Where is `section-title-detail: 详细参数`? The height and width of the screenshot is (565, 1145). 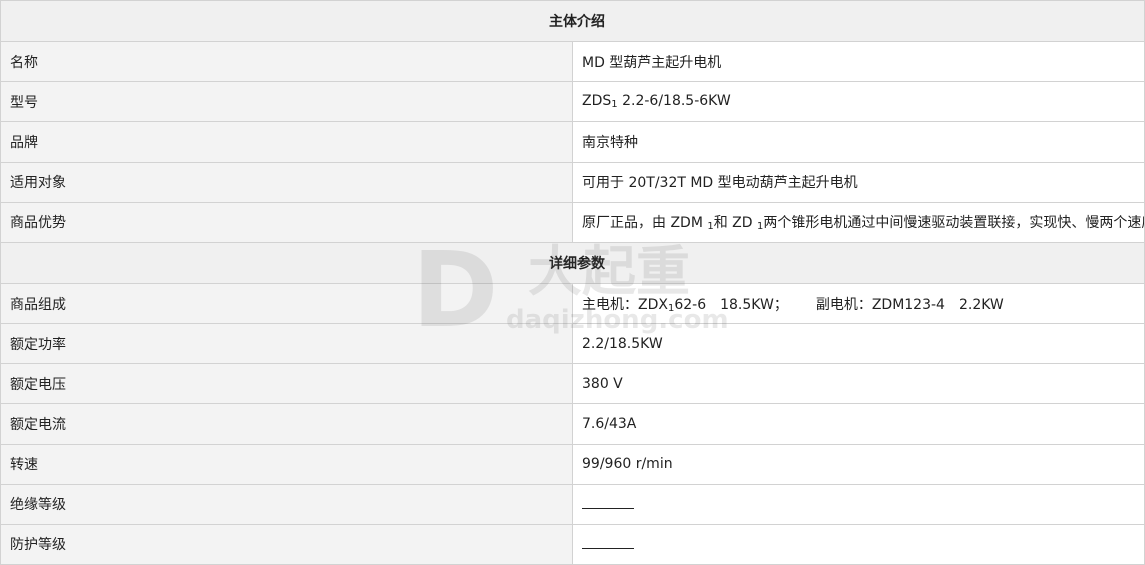 section-title-detail: 详细参数 is located at coordinates (572, 262).